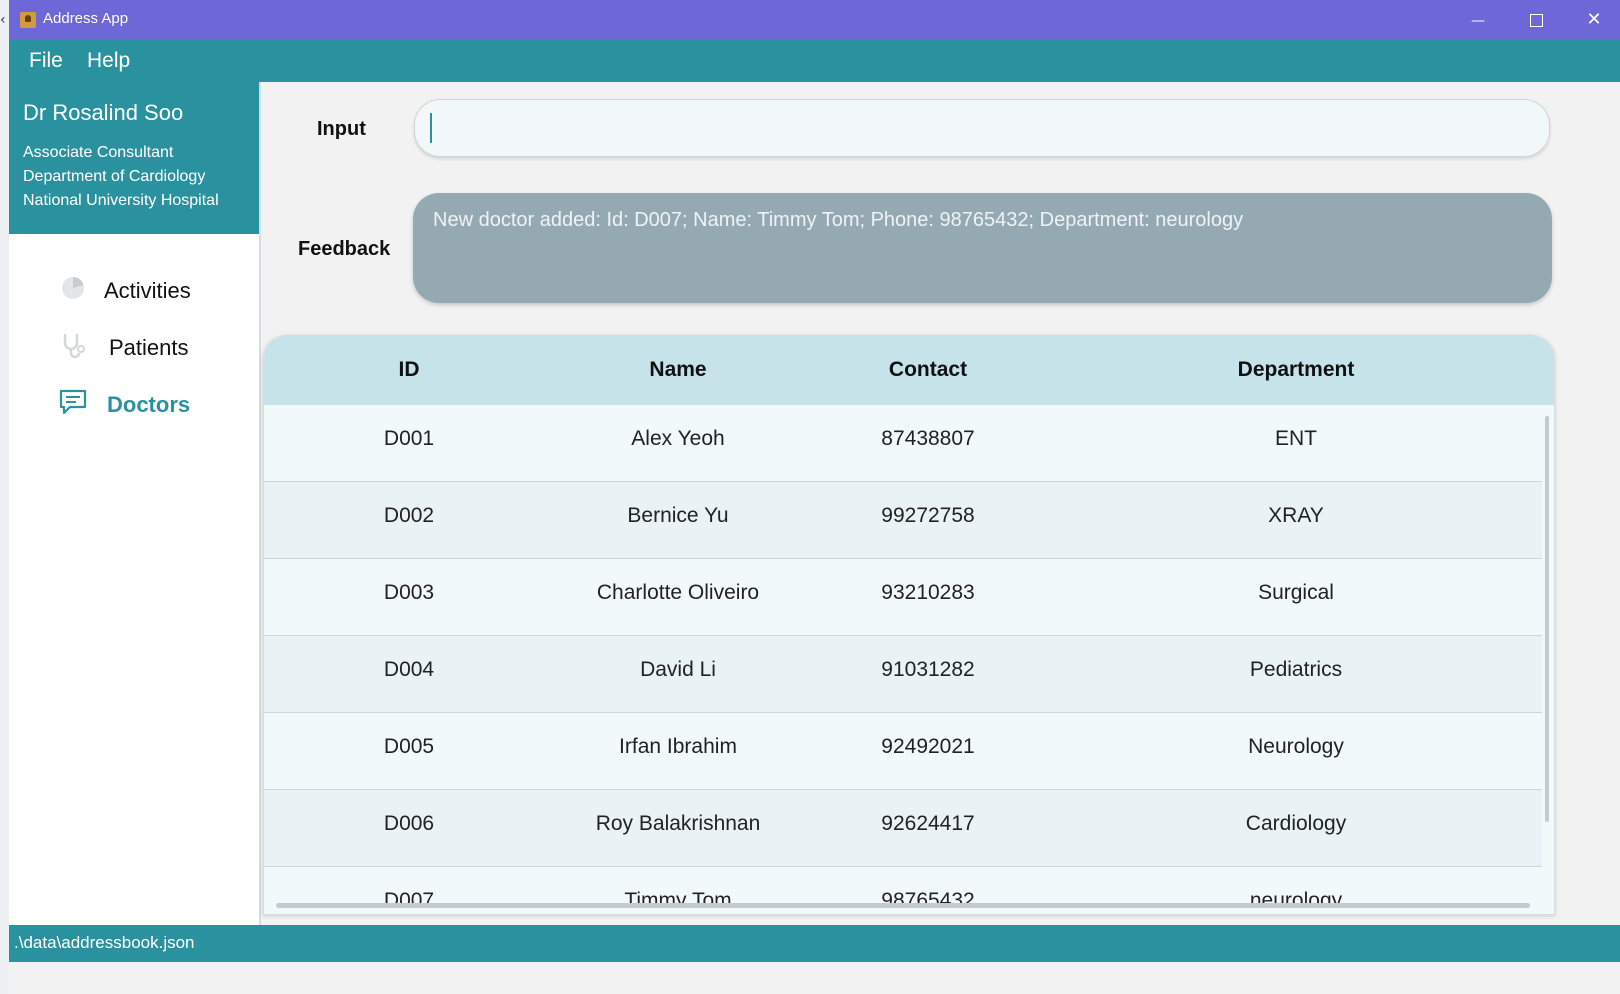 Image resolution: width=1620 pixels, height=994 pixels. I want to click on vertical-scrollbar, so click(1547, 619).